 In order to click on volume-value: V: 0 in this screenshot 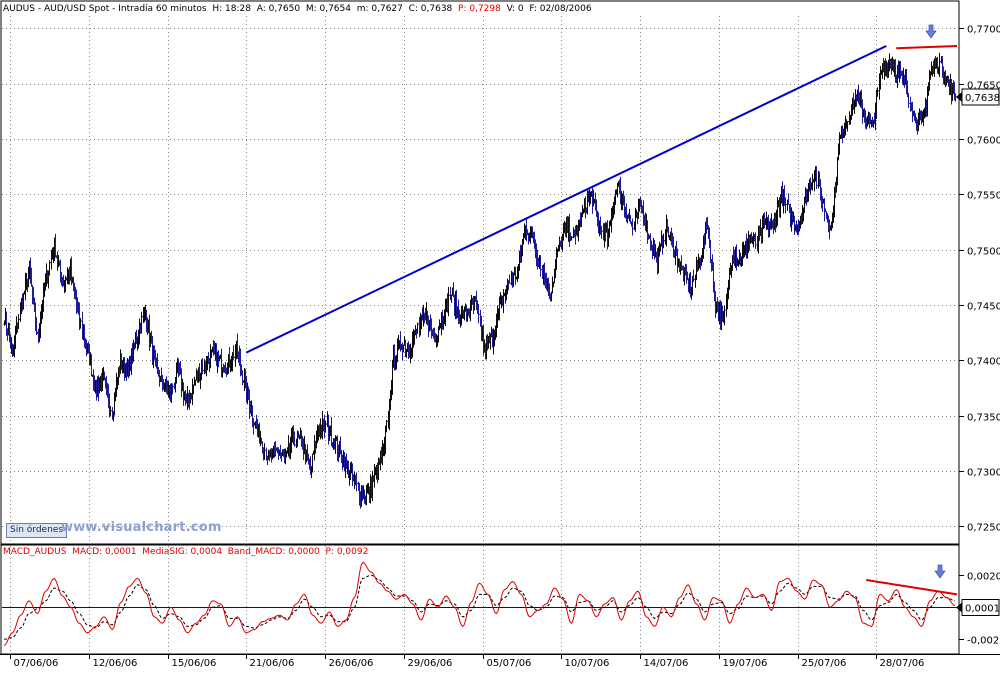, I will do `click(515, 9)`.